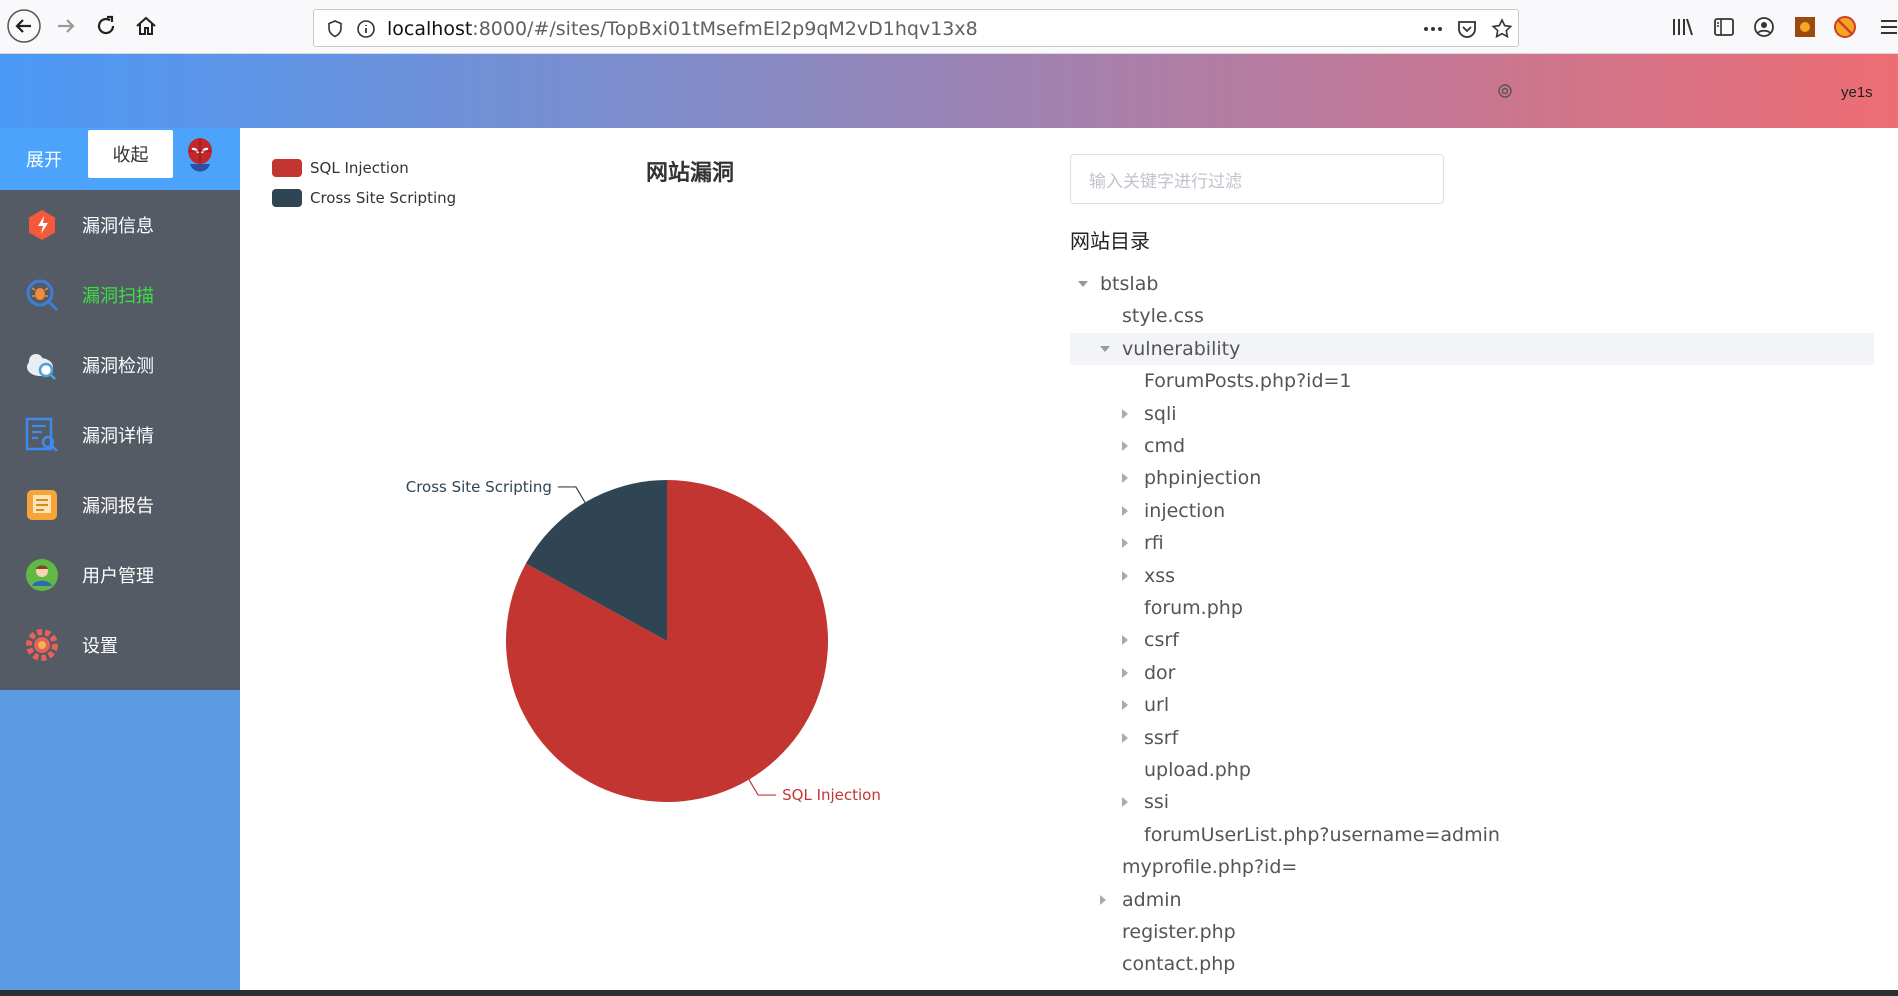 The image size is (1898, 996). Describe the element at coordinates (1505, 91) in the screenshot. I see `settings-gear-icon` at that location.